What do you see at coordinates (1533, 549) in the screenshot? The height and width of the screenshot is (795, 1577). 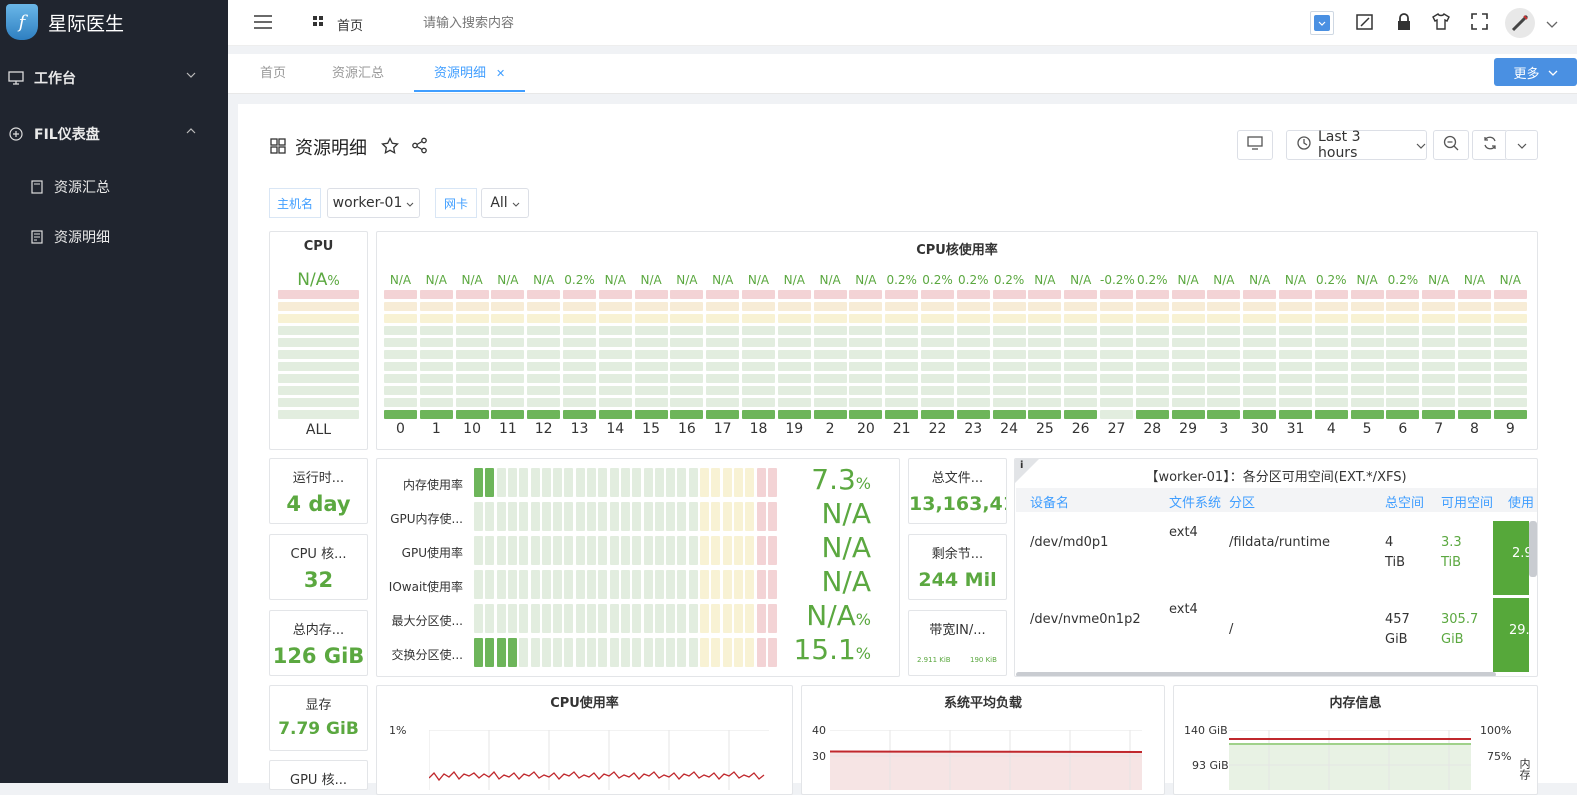 I see `vertical-scrollbar` at bounding box center [1533, 549].